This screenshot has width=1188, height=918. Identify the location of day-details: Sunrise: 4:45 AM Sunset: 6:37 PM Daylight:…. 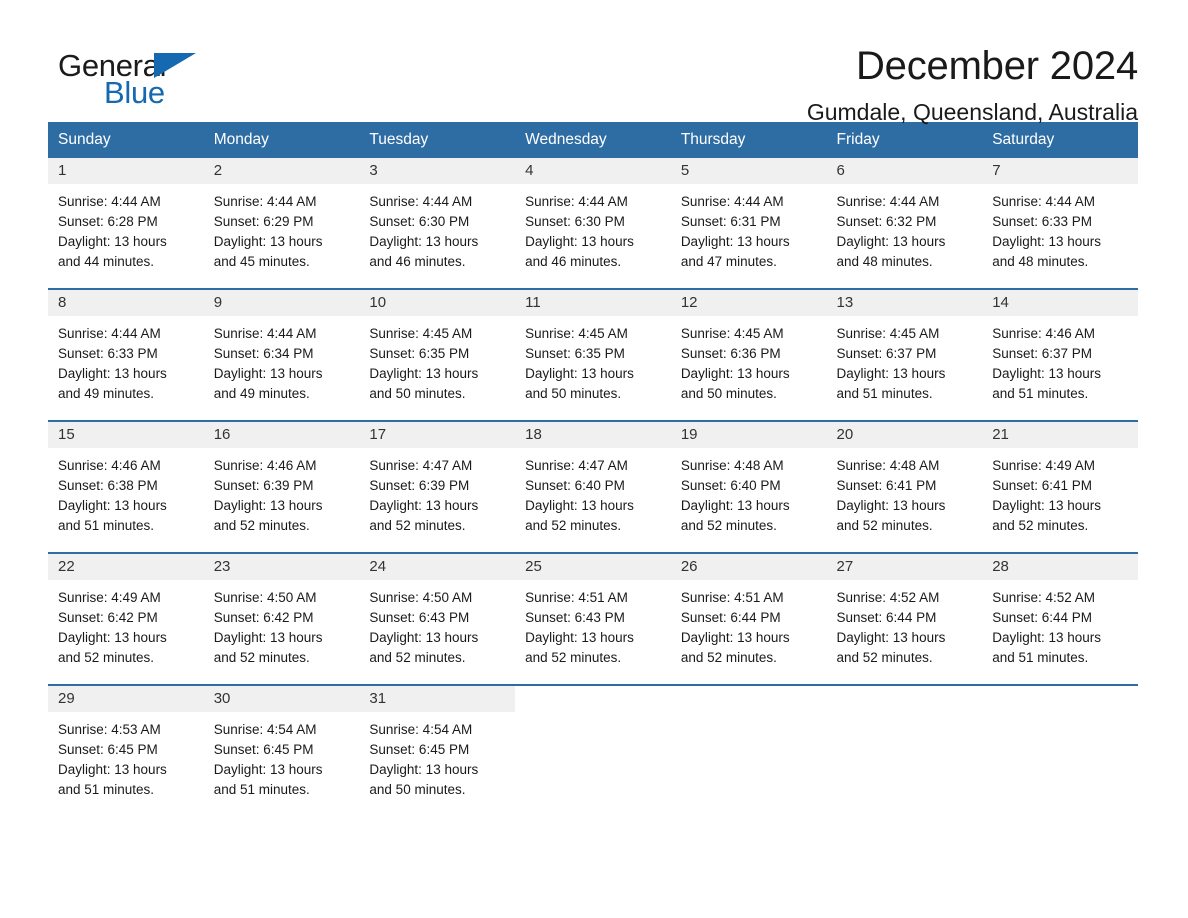
(905, 368).